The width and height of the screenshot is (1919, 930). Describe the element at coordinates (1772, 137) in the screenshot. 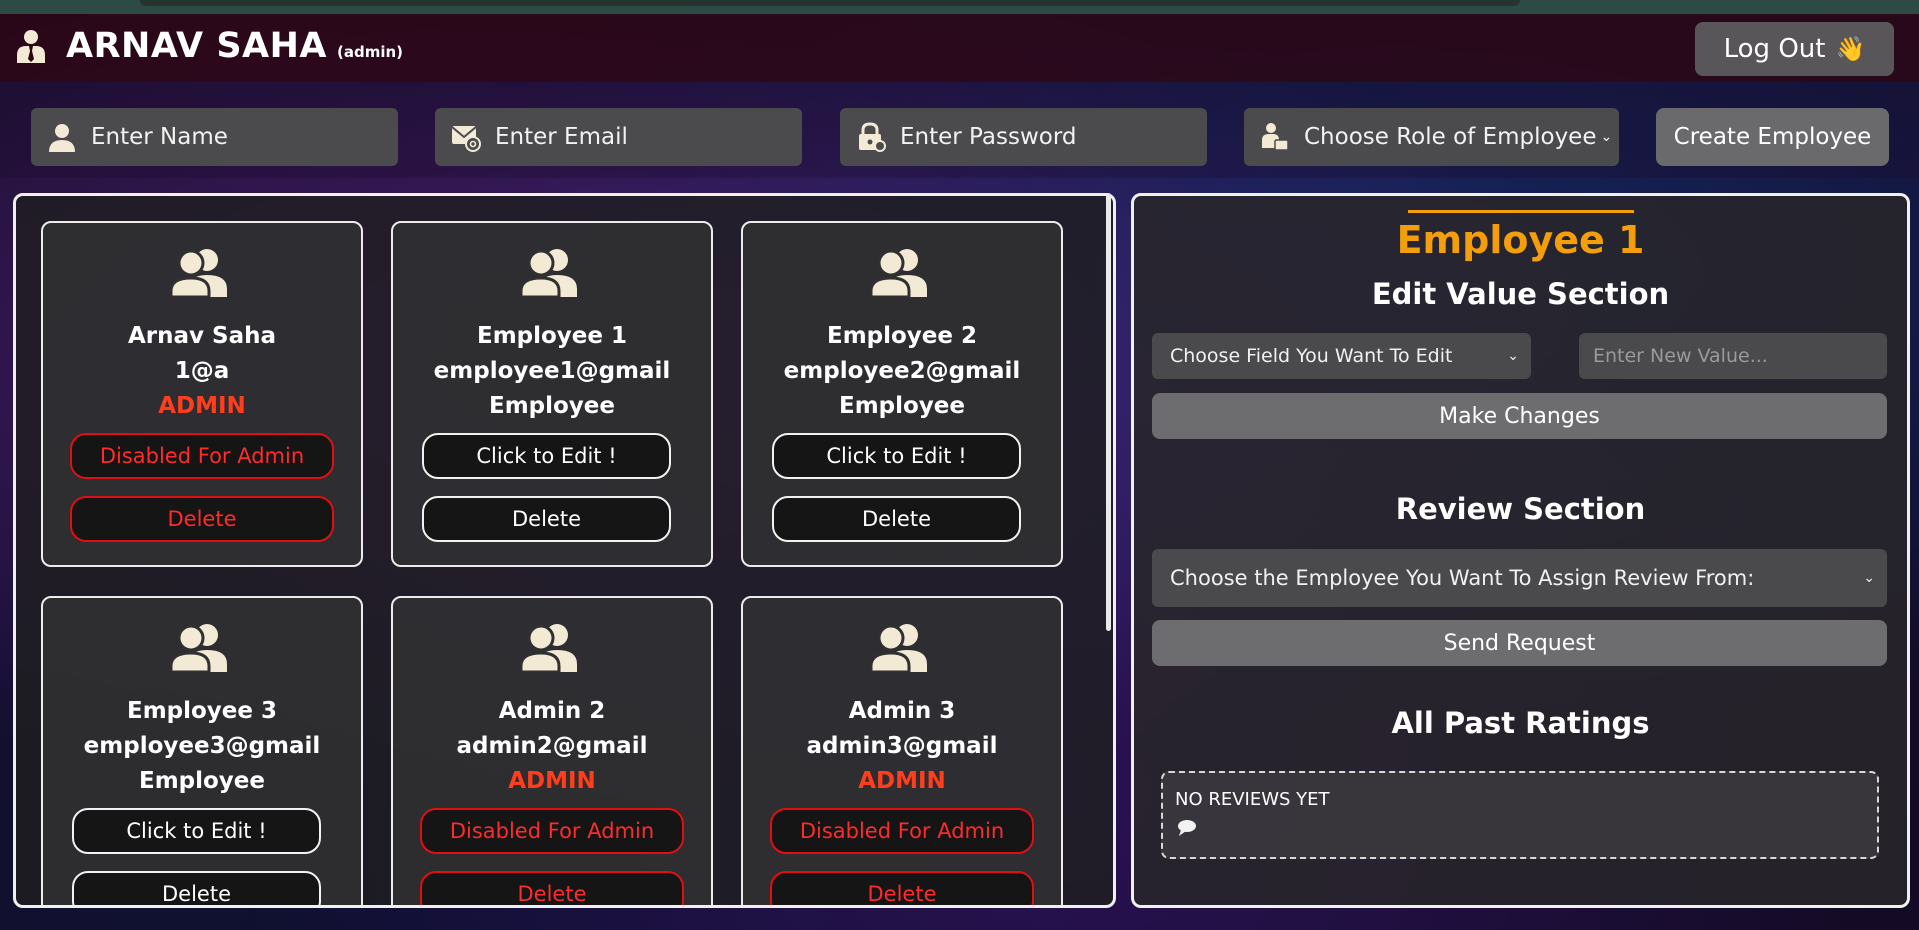

I see `create-employee-button: Create Employee` at that location.